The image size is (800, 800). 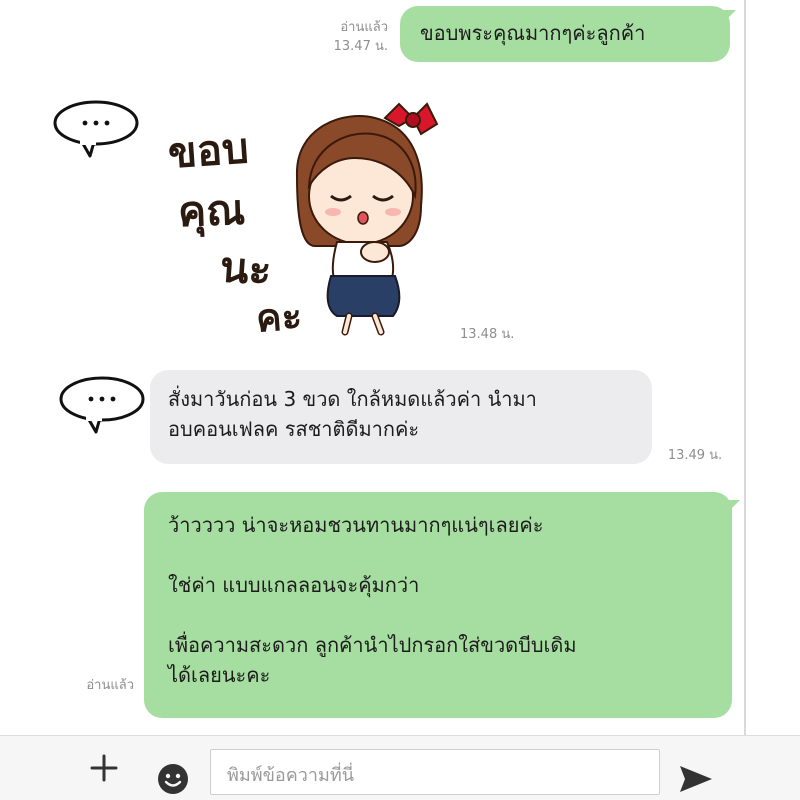 I want to click on add-attachment-button, so click(x=104, y=768).